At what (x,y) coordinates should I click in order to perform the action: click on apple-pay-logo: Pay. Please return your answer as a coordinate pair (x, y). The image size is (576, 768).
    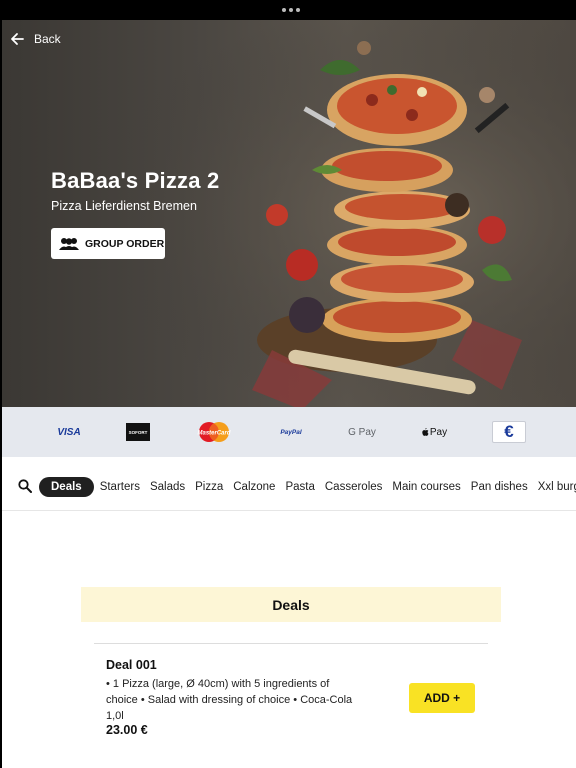
    Looking at the image, I should click on (434, 432).